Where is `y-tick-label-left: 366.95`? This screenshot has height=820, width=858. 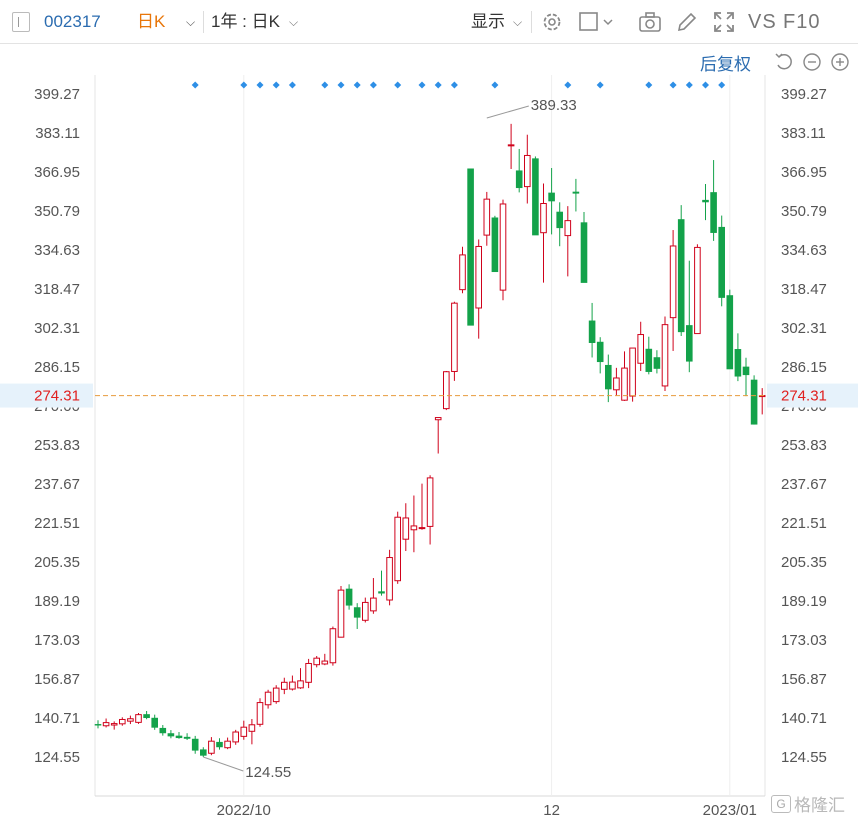 y-tick-label-left: 366.95 is located at coordinates (57, 172).